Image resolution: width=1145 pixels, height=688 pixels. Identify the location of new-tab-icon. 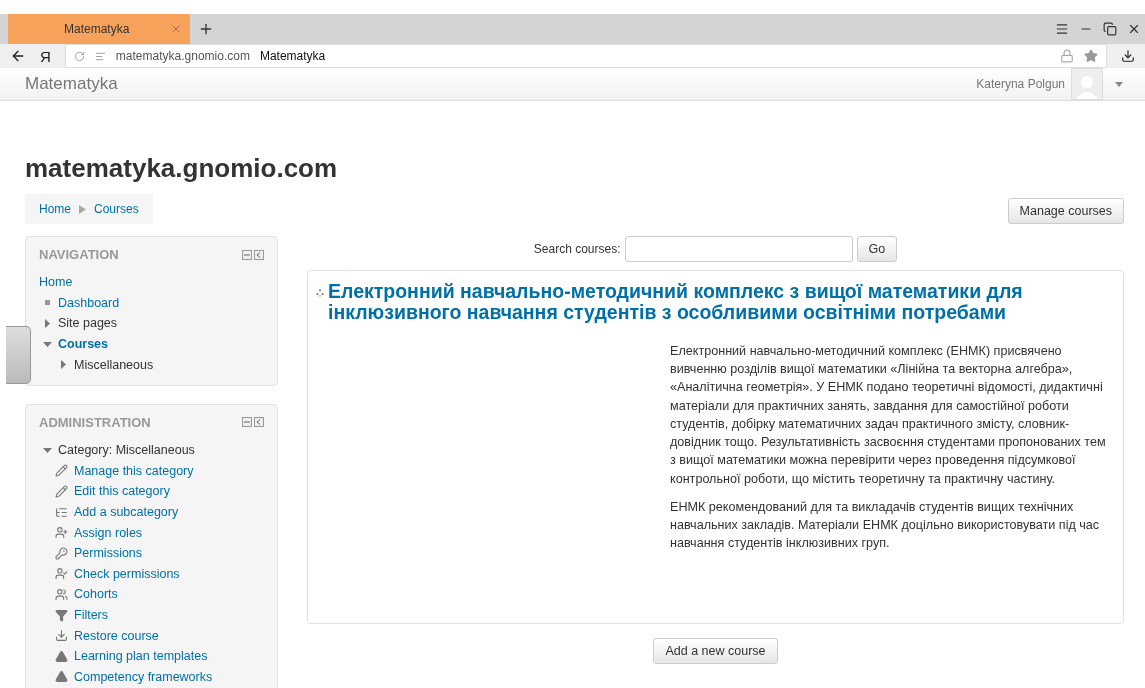
(206, 29).